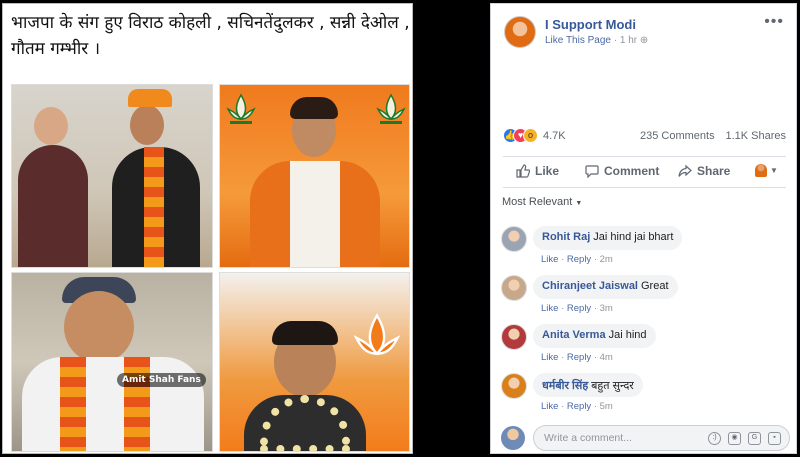 This screenshot has width=800, height=457. I want to click on photo-gambhir, so click(314, 362).